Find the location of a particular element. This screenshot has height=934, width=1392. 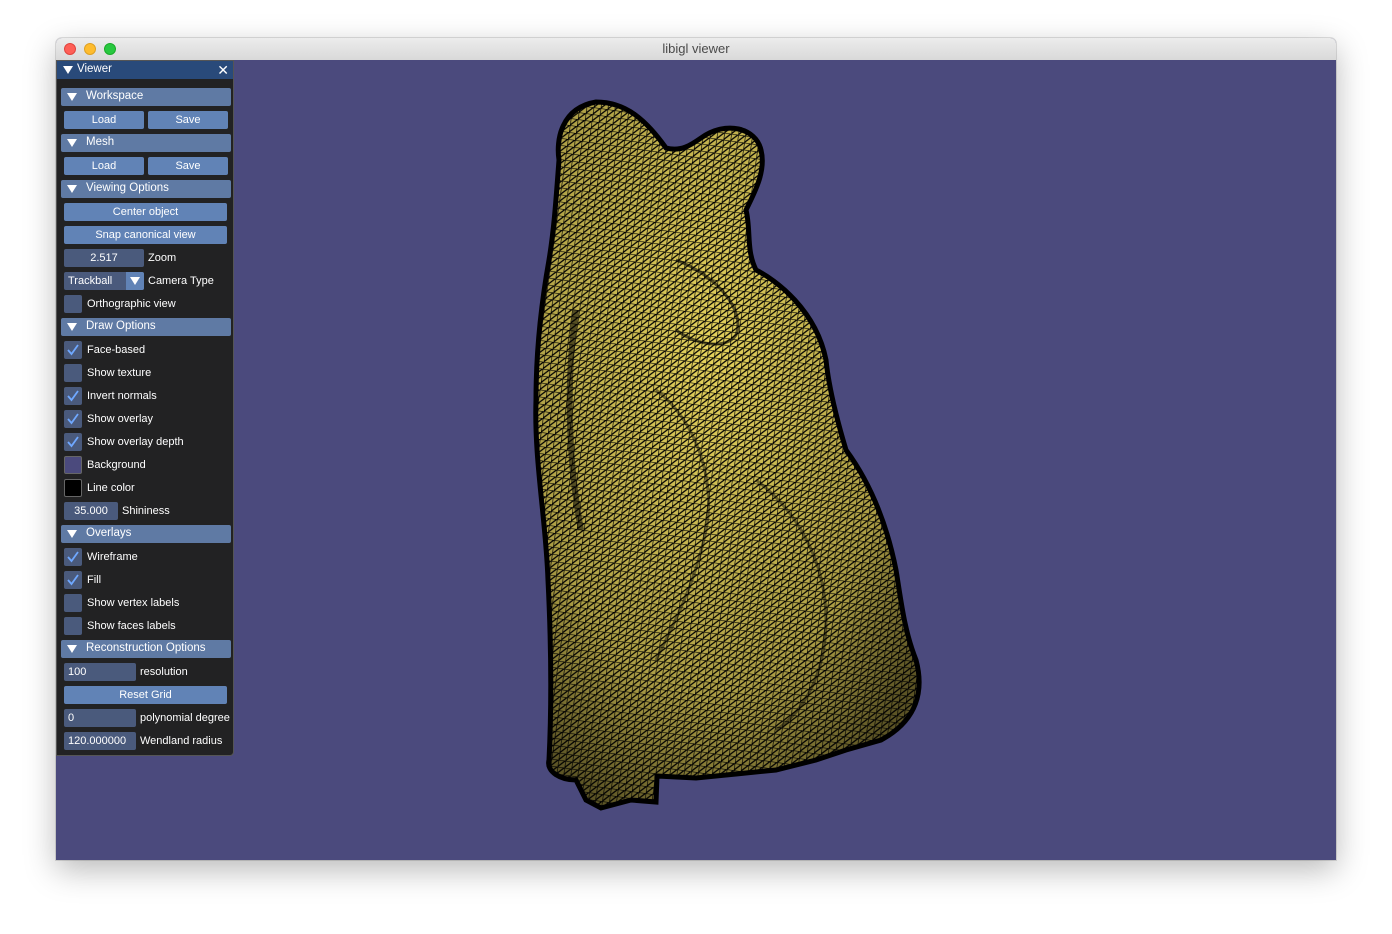

section-header-mesh: Mesh is located at coordinates (146, 143).